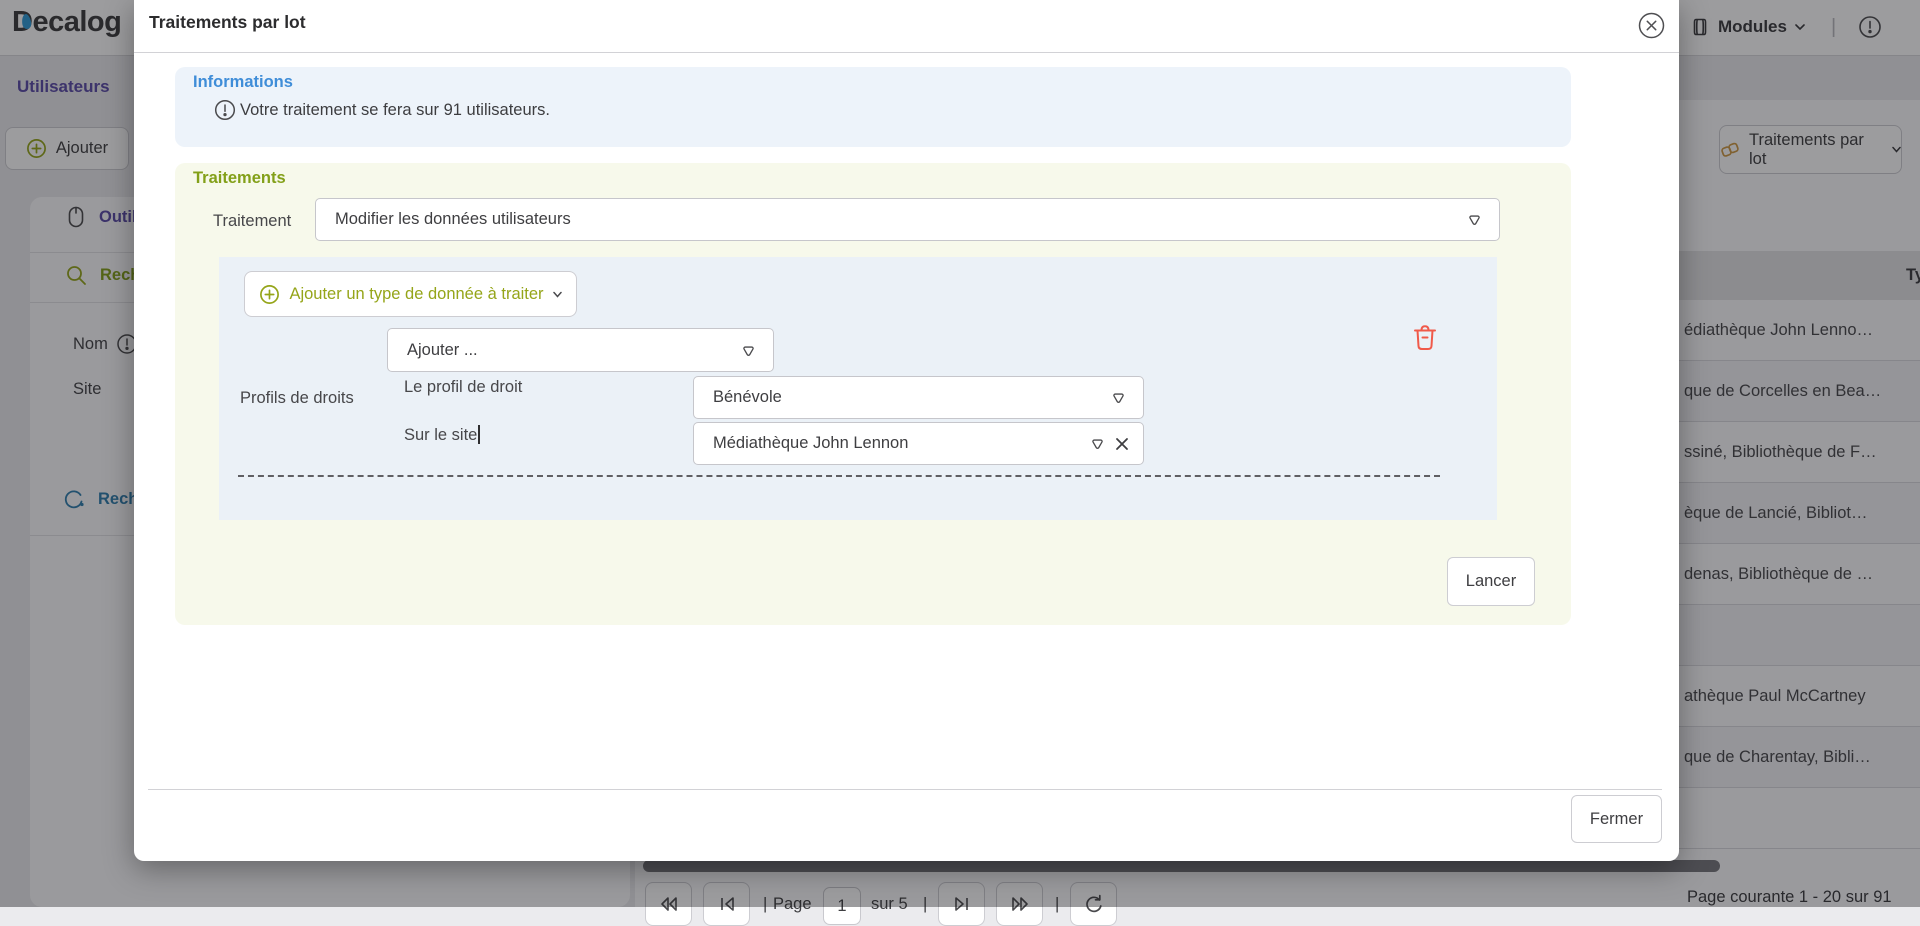 The width and height of the screenshot is (1920, 926). Describe the element at coordinates (269, 294) in the screenshot. I see `plus-circle-icon` at that location.